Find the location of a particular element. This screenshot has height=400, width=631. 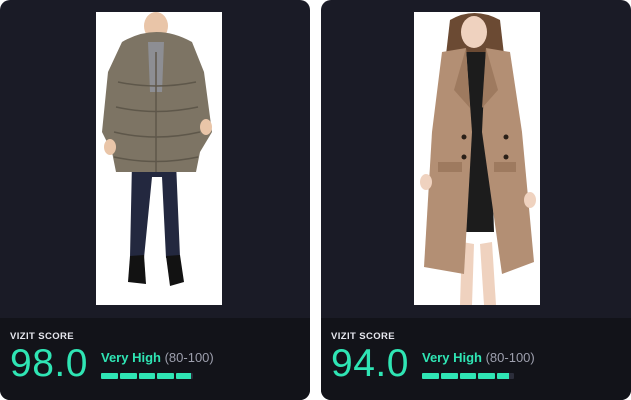

score-value: 98.0 is located at coordinates (49, 363).